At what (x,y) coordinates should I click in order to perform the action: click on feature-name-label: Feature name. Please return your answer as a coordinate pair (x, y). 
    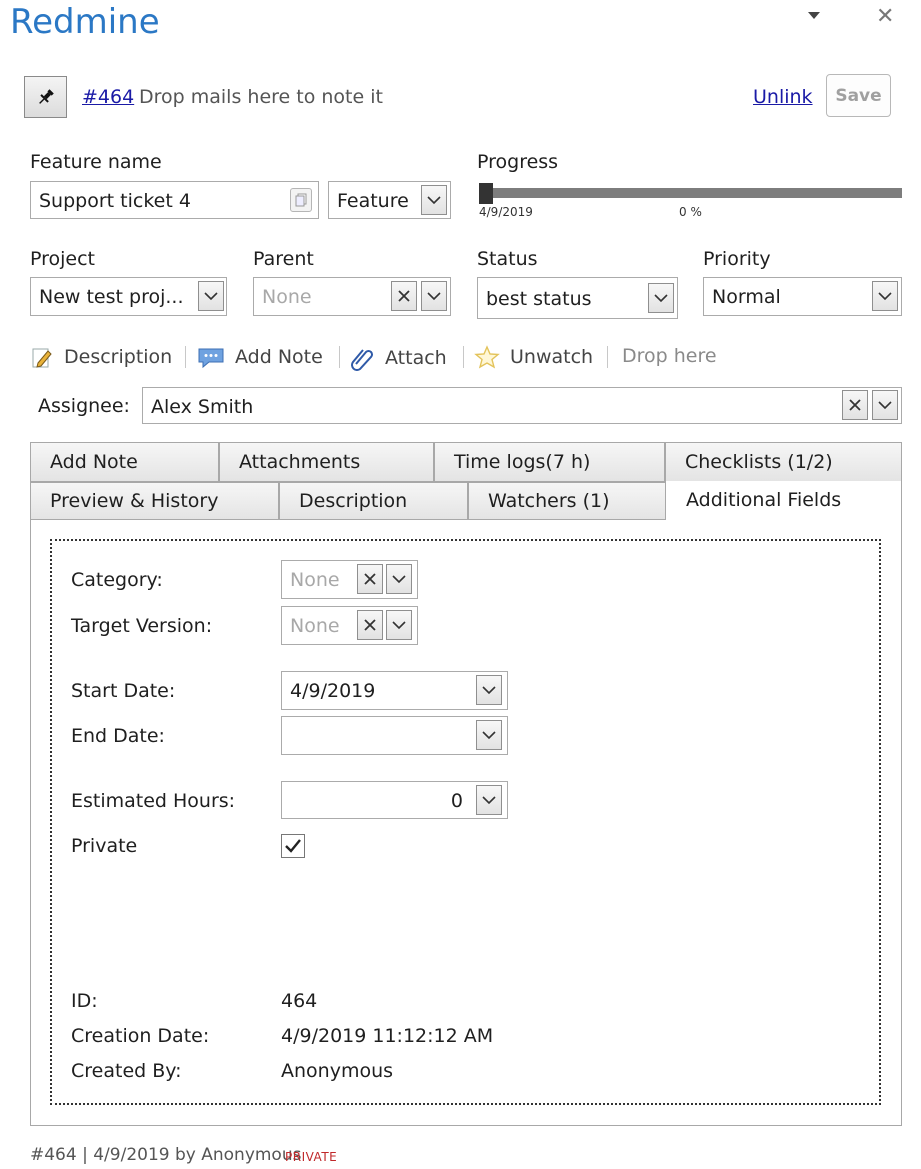
    Looking at the image, I should click on (96, 162).